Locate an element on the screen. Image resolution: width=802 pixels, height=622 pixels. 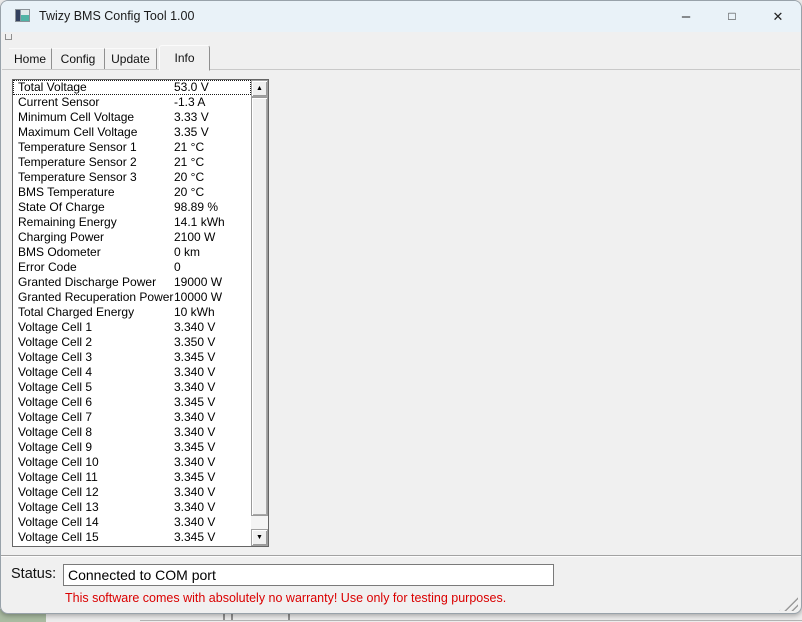
list-item: State Of Charge 98.89 % is located at coordinates (132, 207).